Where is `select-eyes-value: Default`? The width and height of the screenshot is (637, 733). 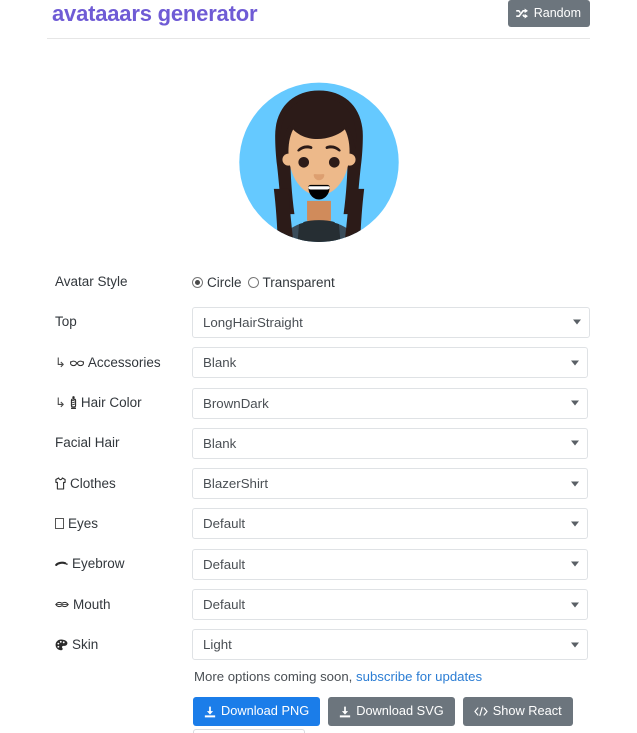 select-eyes-value: Default is located at coordinates (224, 524).